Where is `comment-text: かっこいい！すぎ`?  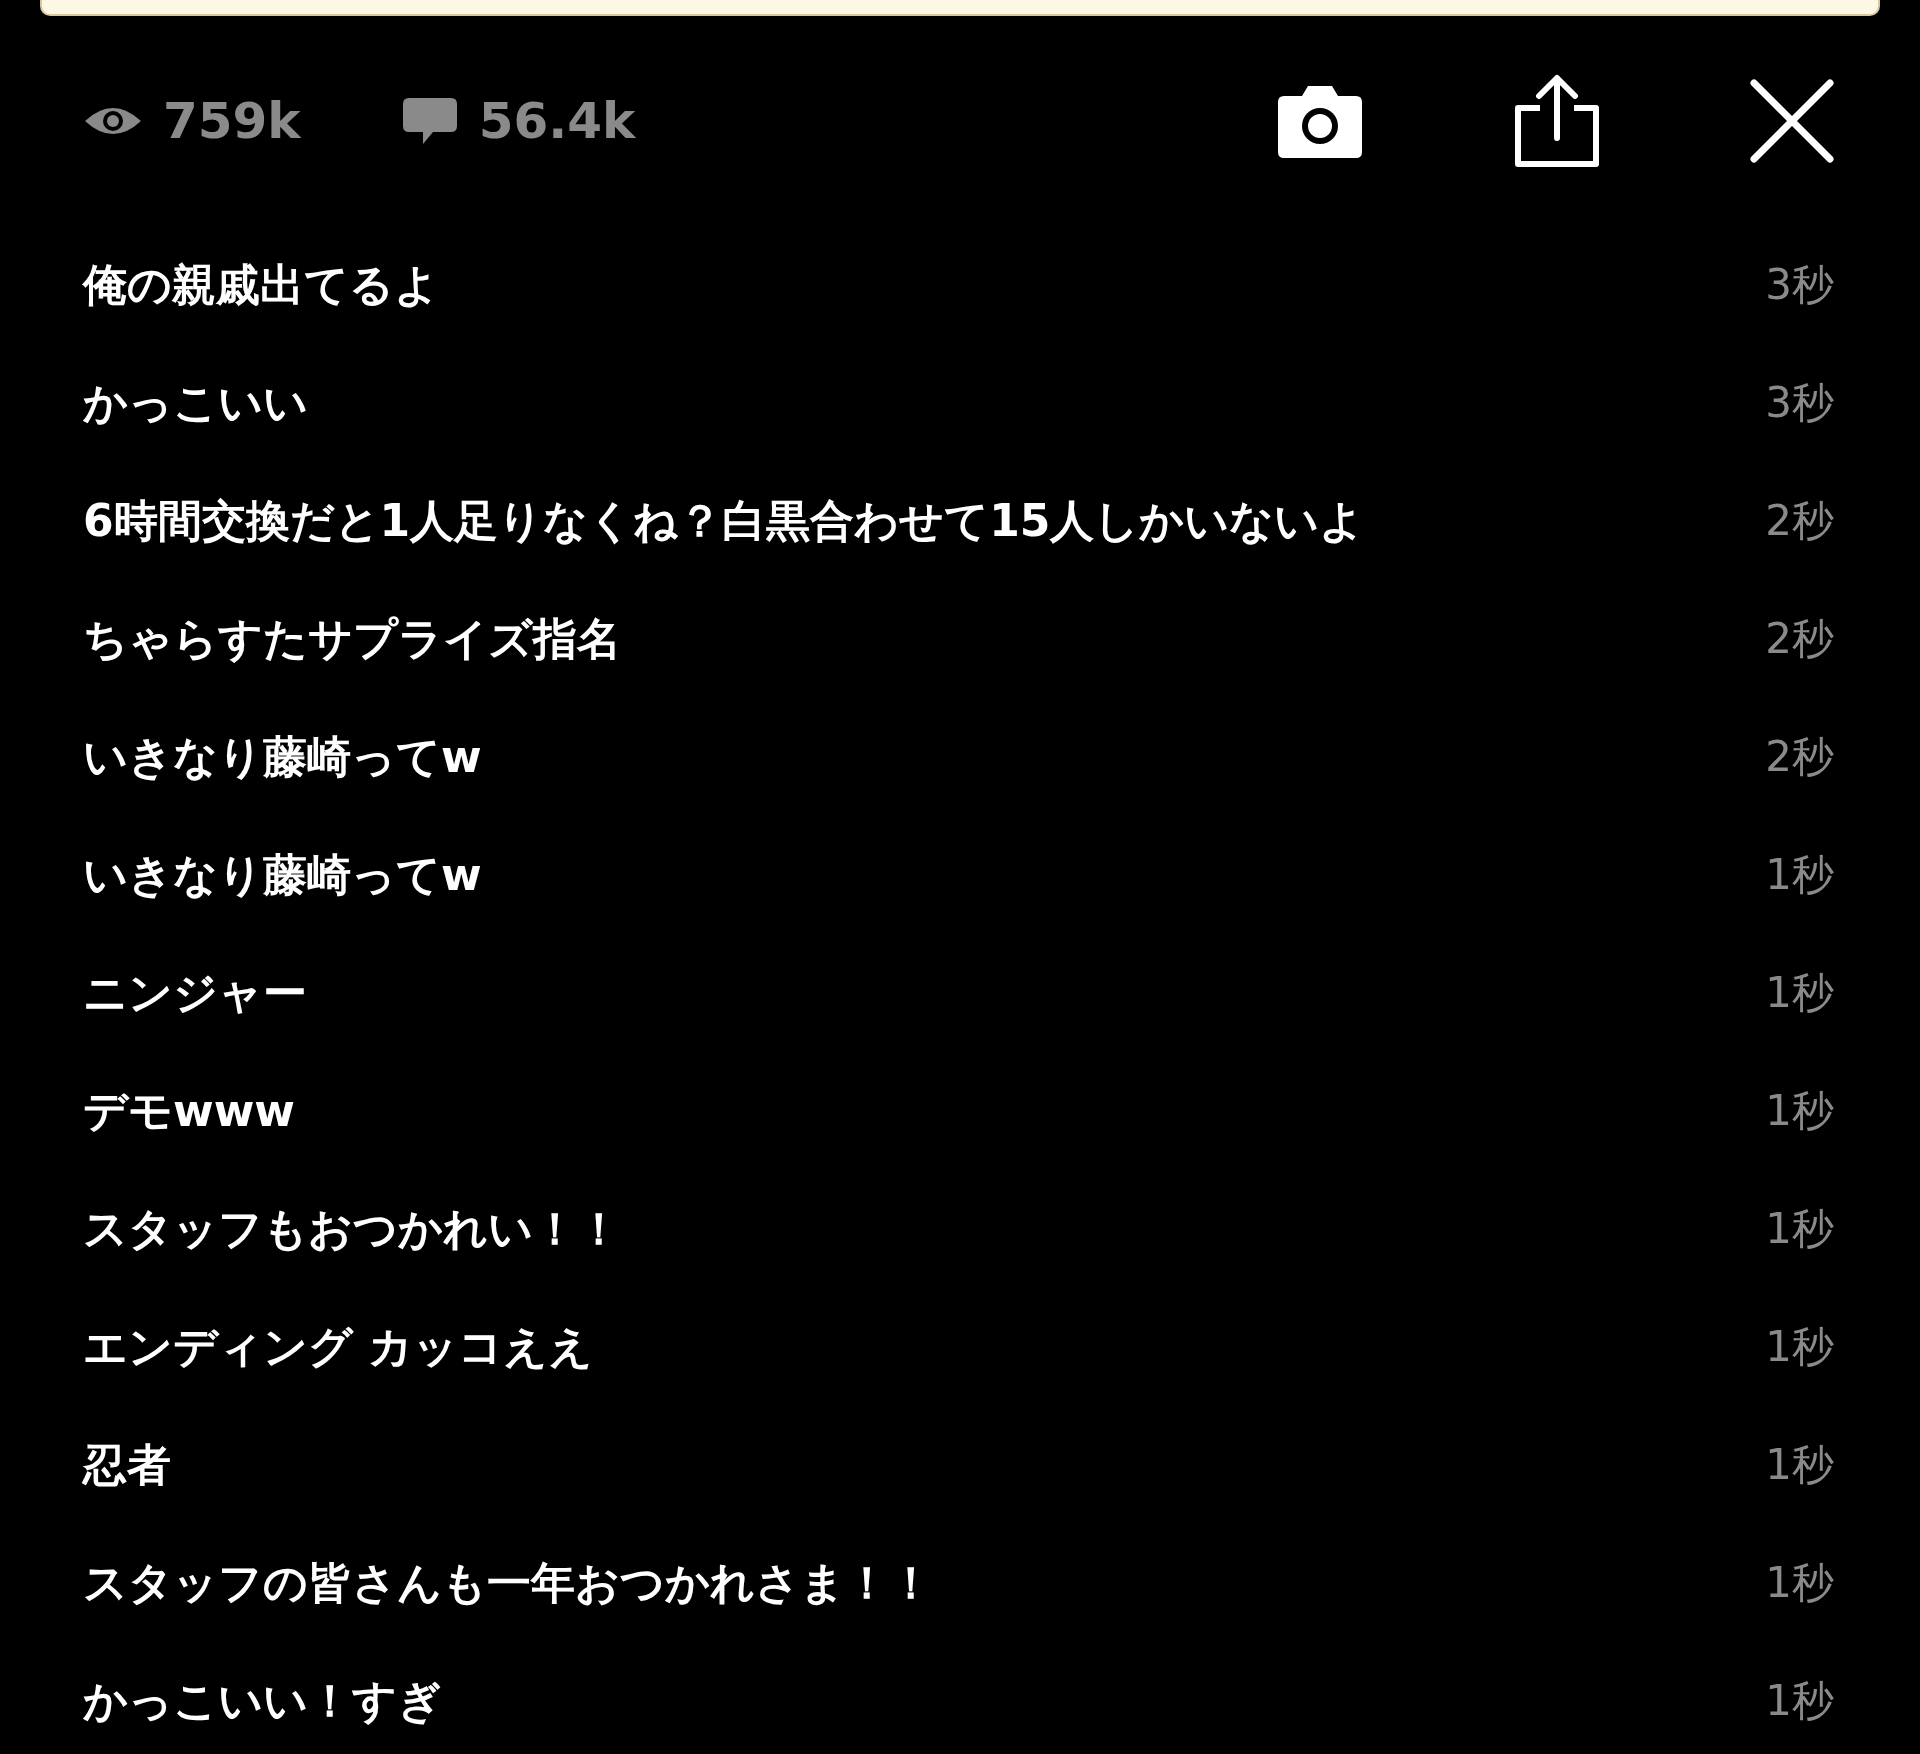 comment-text: かっこいい！すぎ is located at coordinates (262, 1700).